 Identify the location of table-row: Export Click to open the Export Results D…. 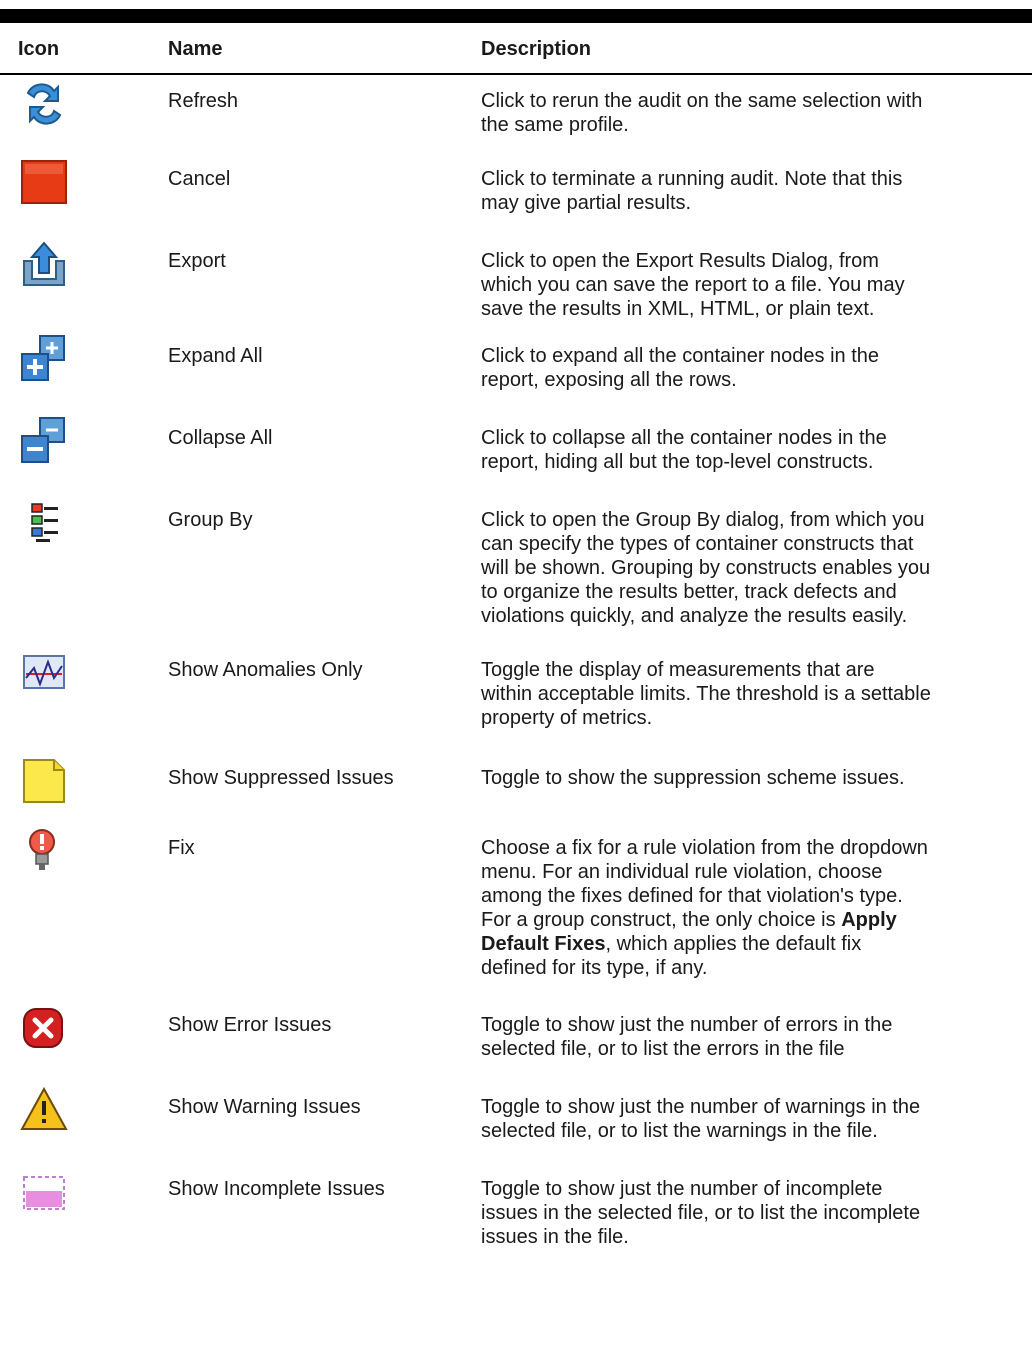
(516, 282).